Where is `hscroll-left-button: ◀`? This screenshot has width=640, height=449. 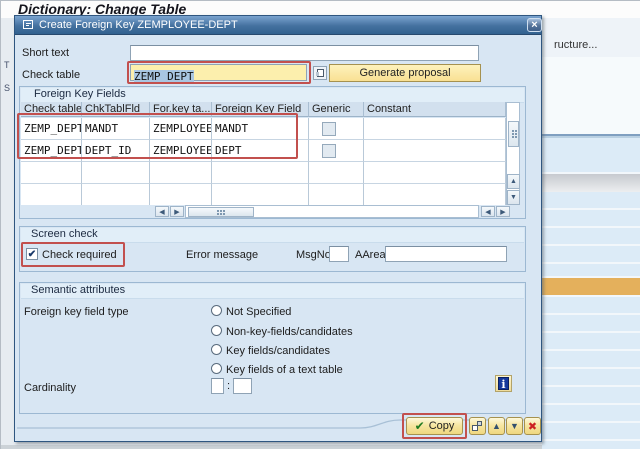 hscroll-left-button: ◀ is located at coordinates (162, 211).